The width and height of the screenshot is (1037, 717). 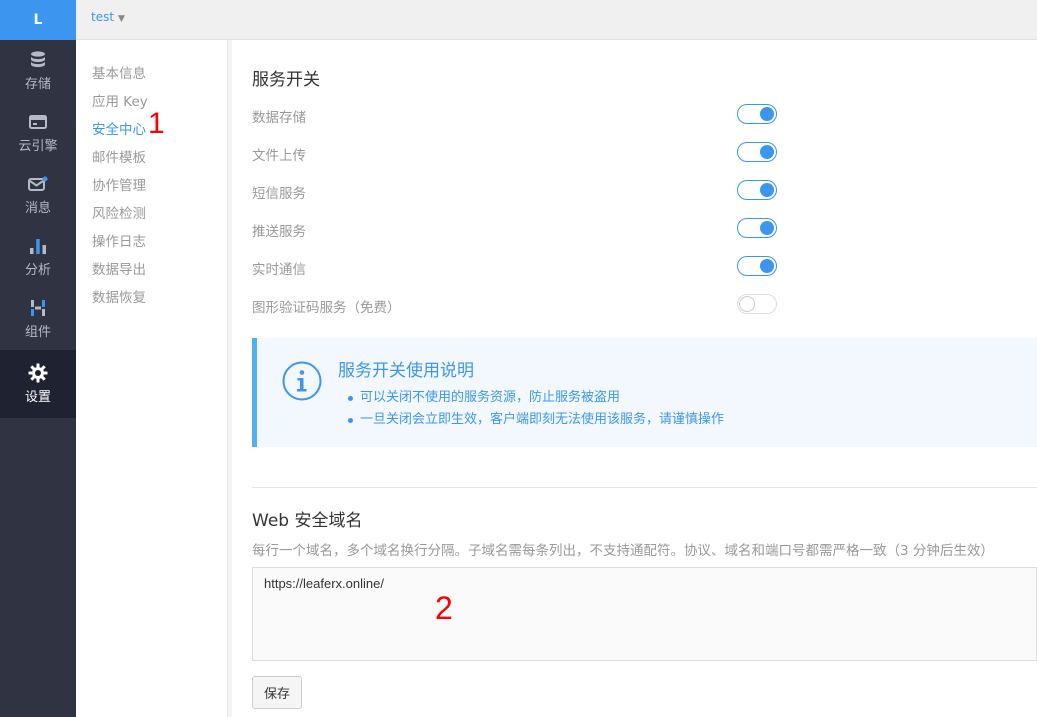 What do you see at coordinates (326, 308) in the screenshot?
I see `service-label: 图形验证码服务（免费）` at bounding box center [326, 308].